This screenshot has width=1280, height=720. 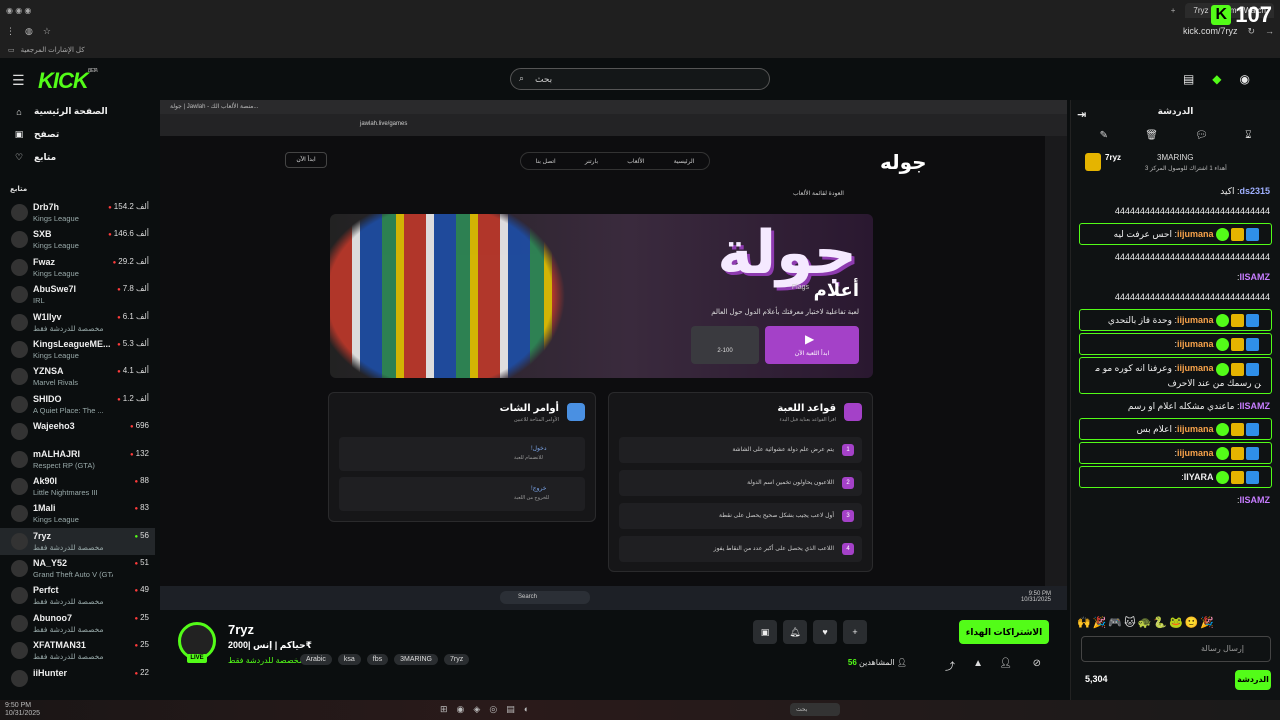 I want to click on chat-bubble-icon: 💬︎, so click(x=1201, y=135).